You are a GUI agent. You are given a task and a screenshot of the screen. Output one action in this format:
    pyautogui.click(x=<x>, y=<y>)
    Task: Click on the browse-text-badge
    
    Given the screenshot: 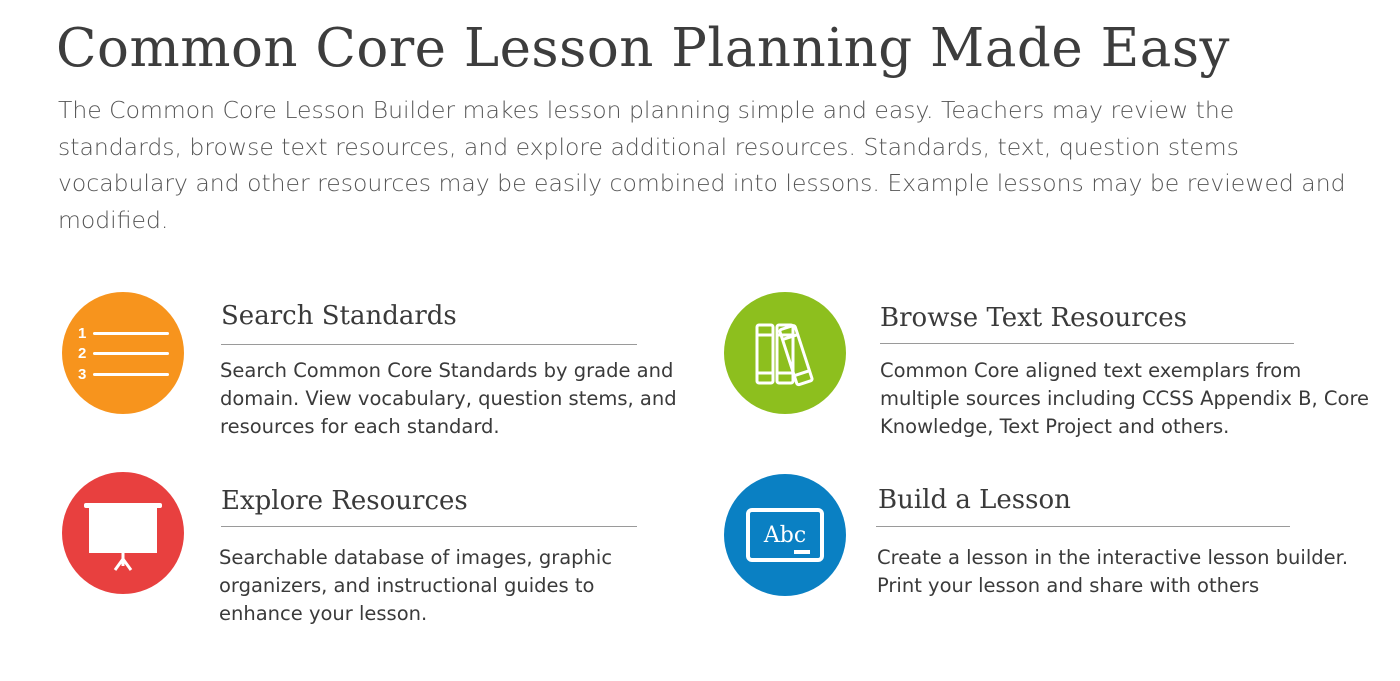 What is the action you would take?
    pyautogui.click(x=785, y=353)
    